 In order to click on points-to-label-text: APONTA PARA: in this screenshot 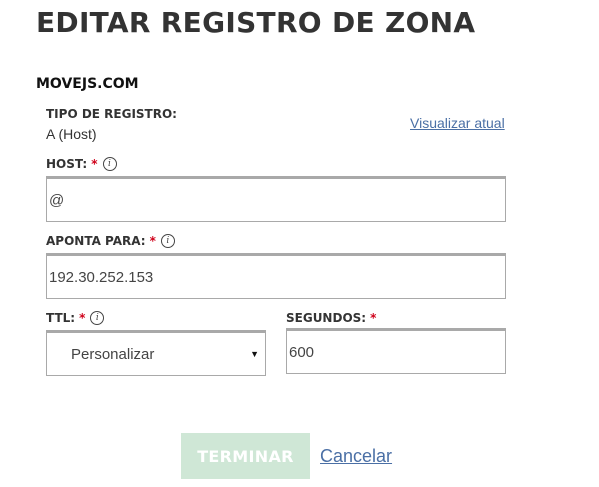, I will do `click(96, 241)`.